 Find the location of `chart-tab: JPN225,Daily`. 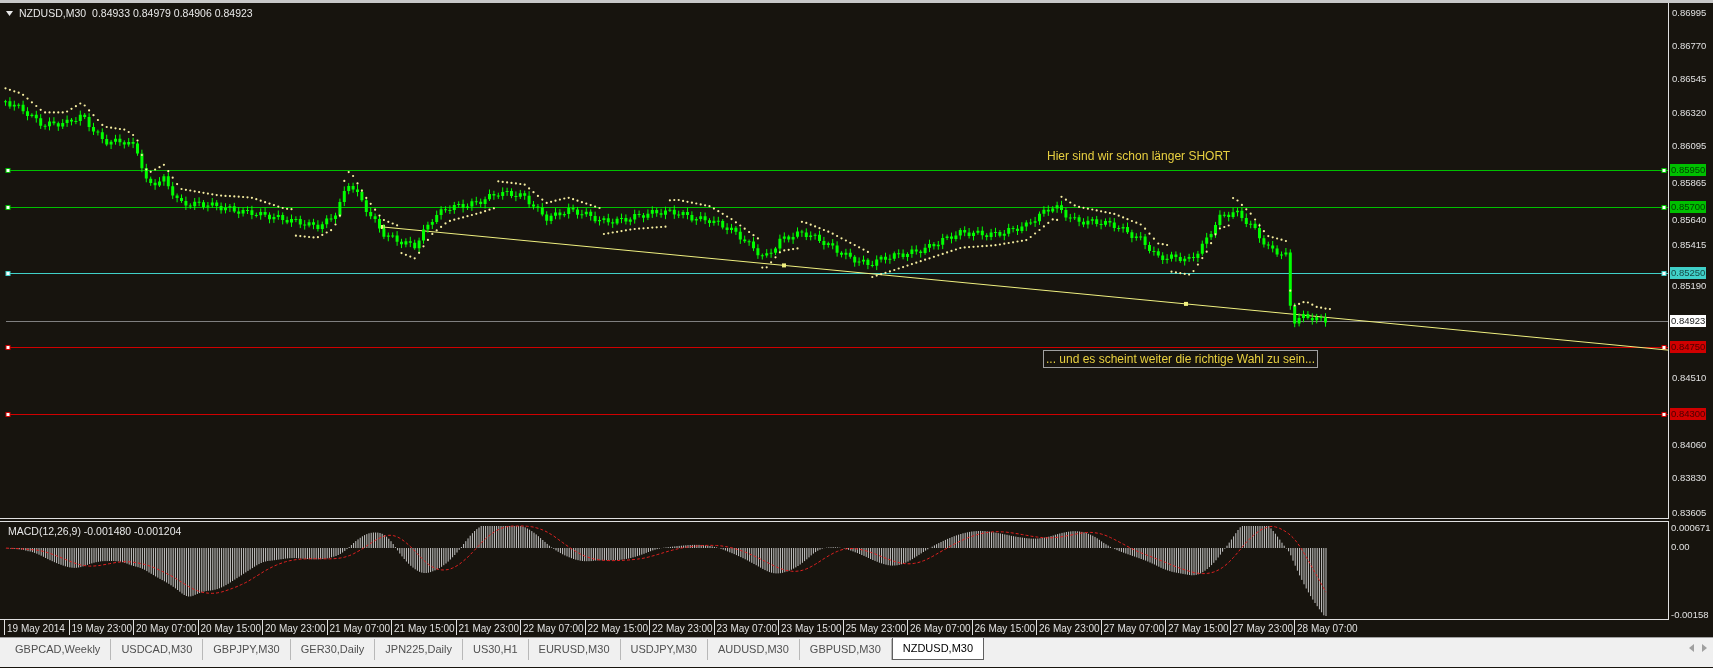

chart-tab: JPN225,Daily is located at coordinates (419, 649).